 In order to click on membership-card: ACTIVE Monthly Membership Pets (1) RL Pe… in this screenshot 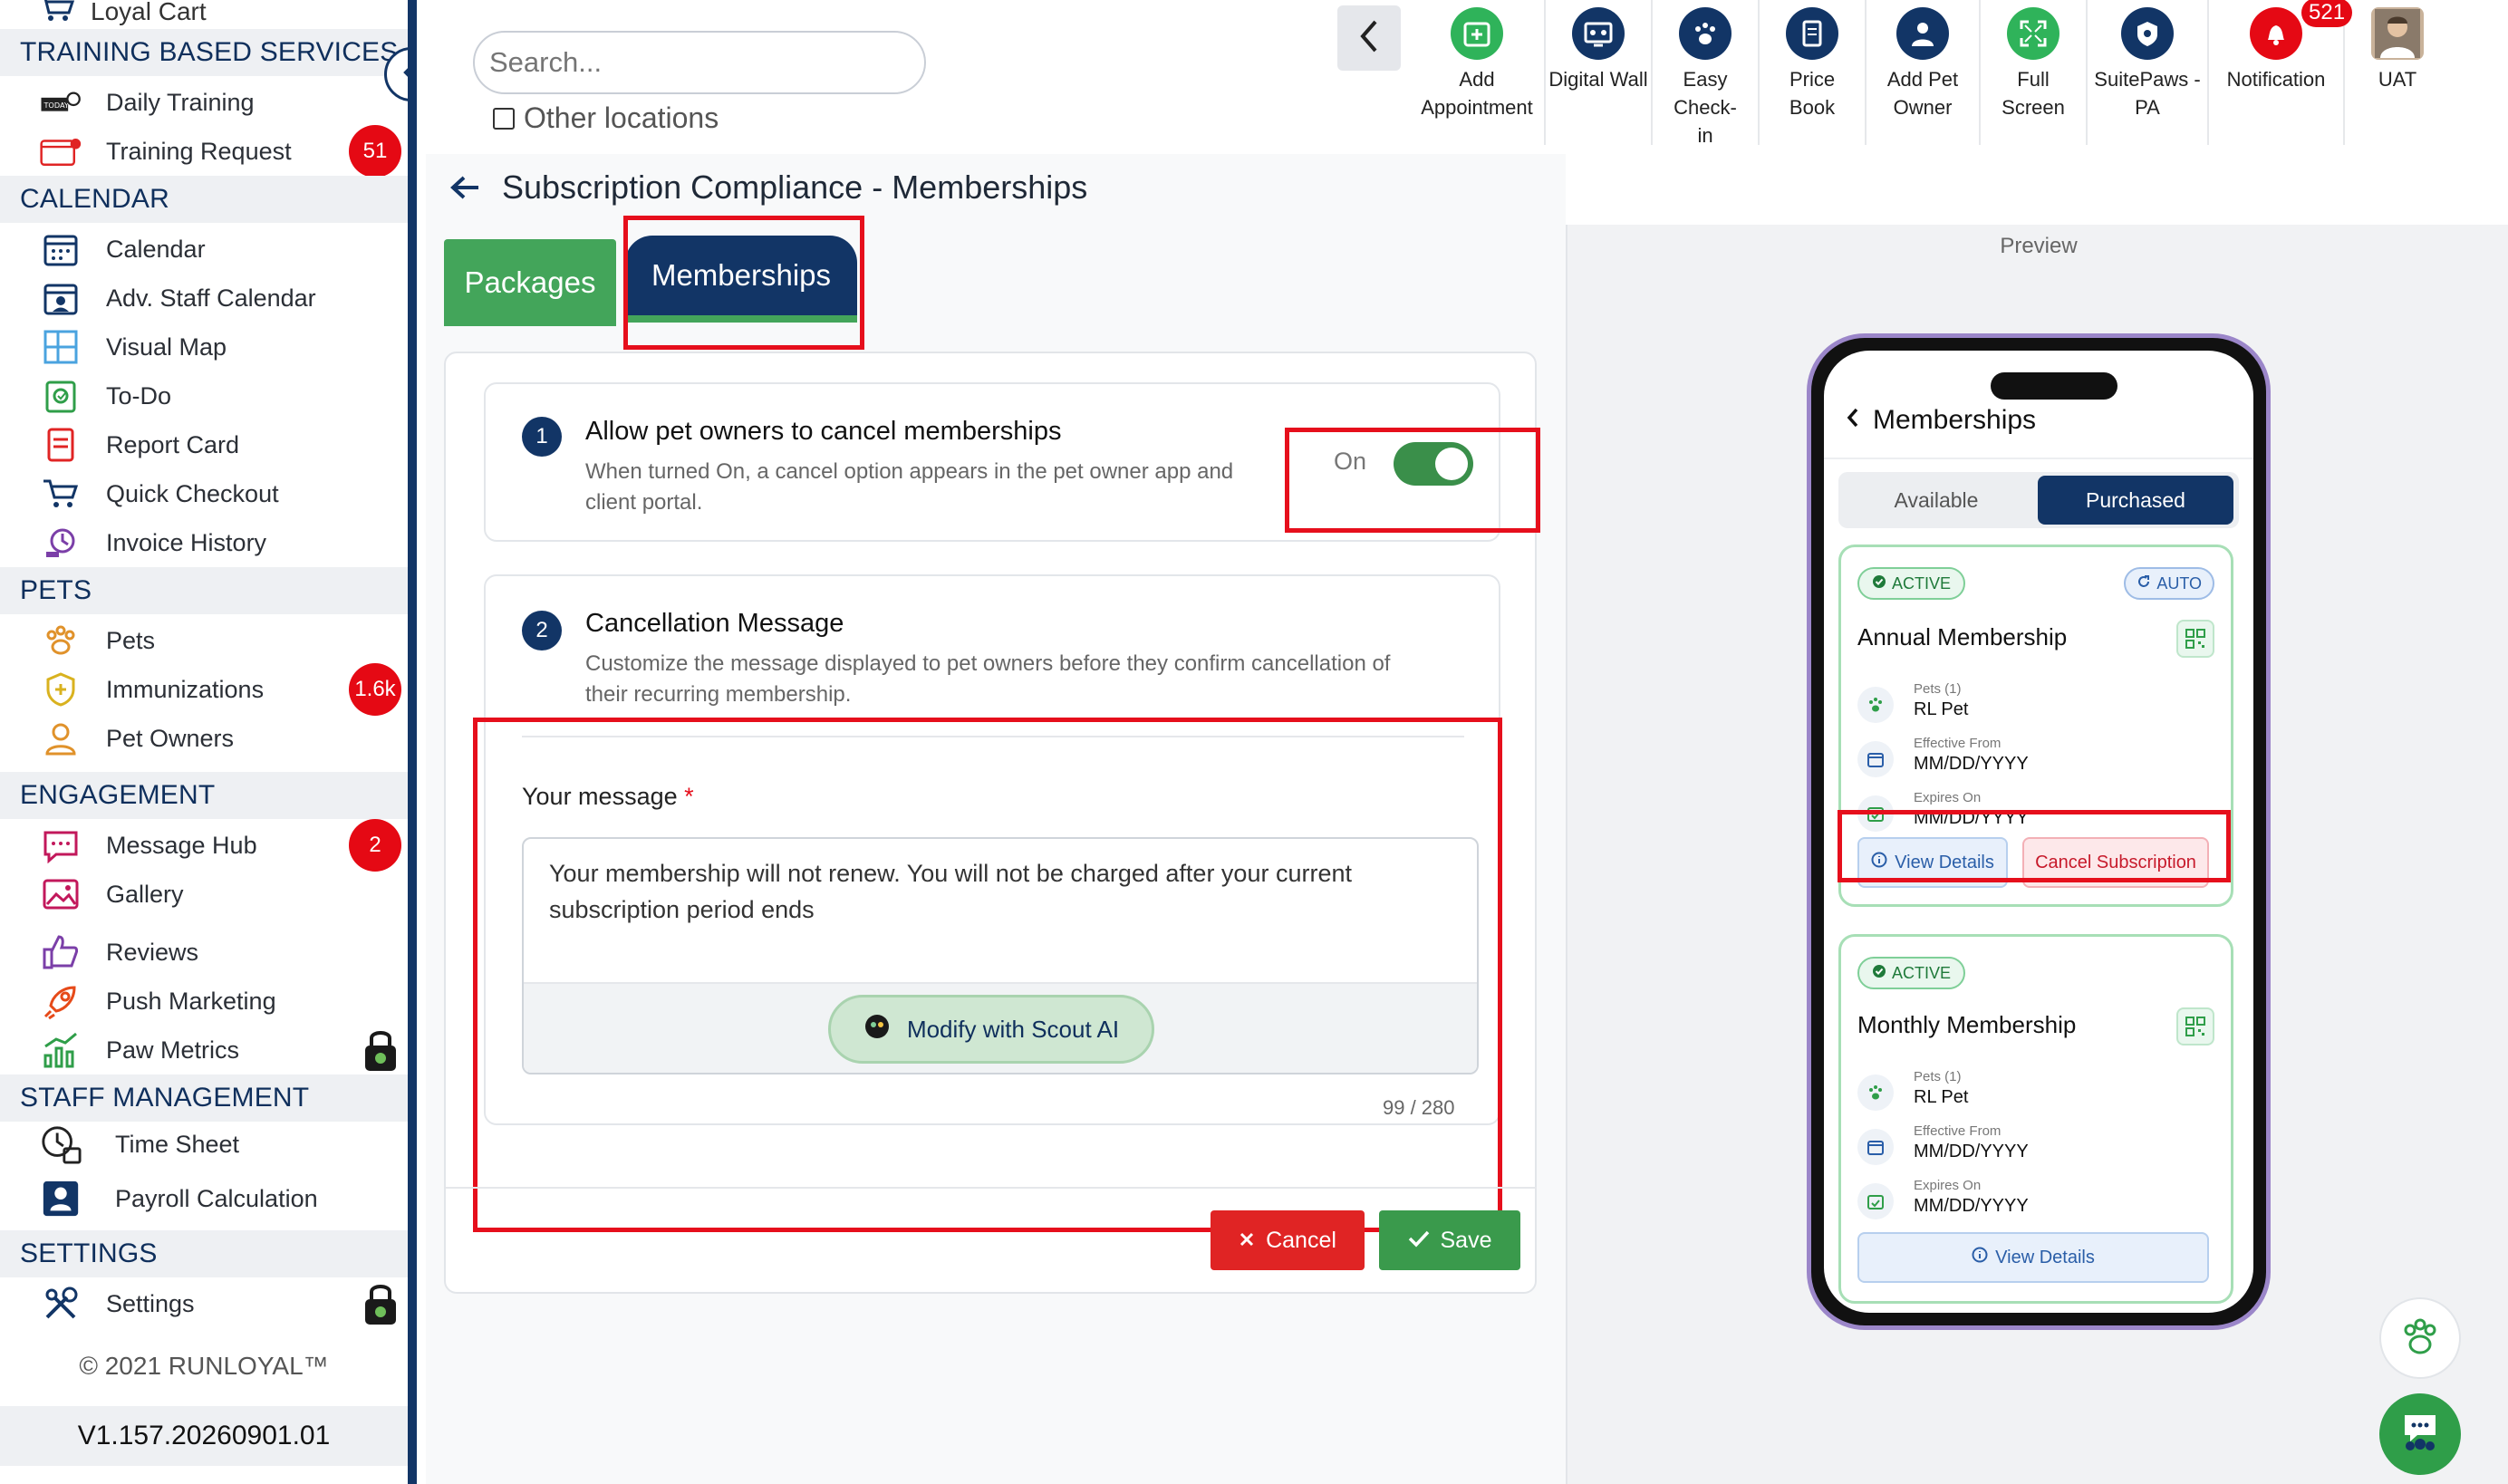, I will do `click(2035, 1119)`.